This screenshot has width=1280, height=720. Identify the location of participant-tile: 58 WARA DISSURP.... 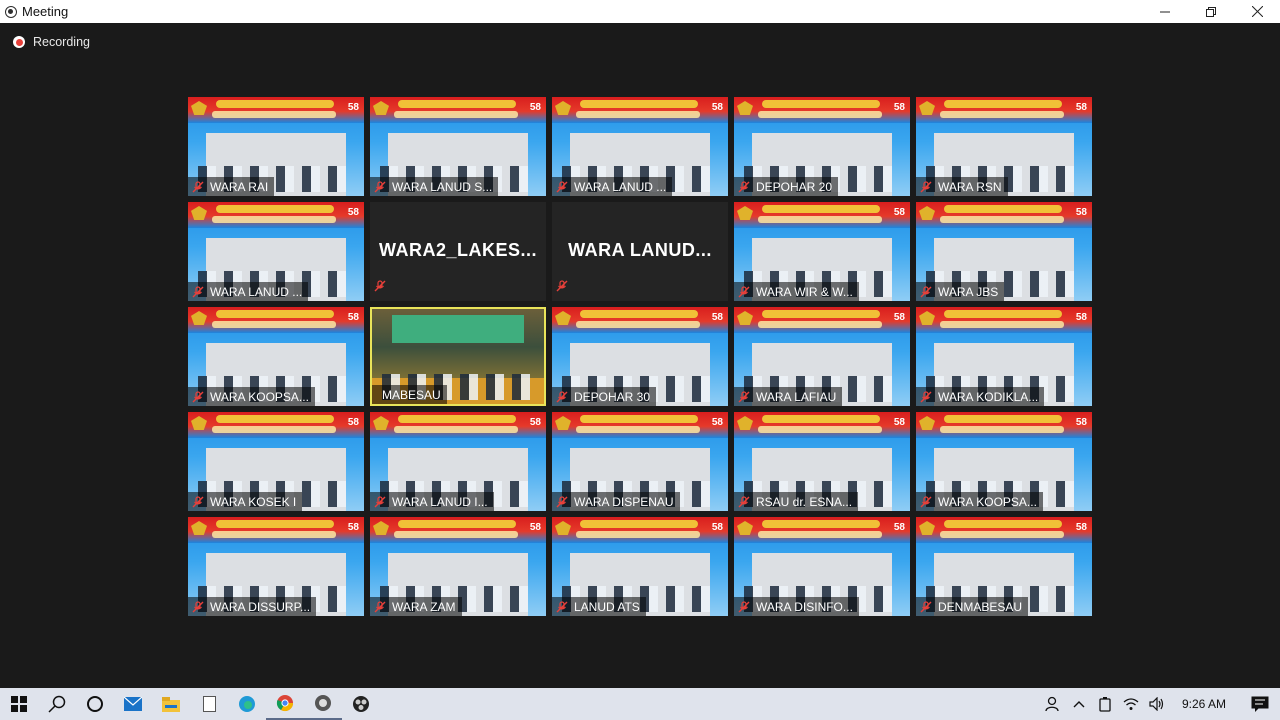
(276, 566).